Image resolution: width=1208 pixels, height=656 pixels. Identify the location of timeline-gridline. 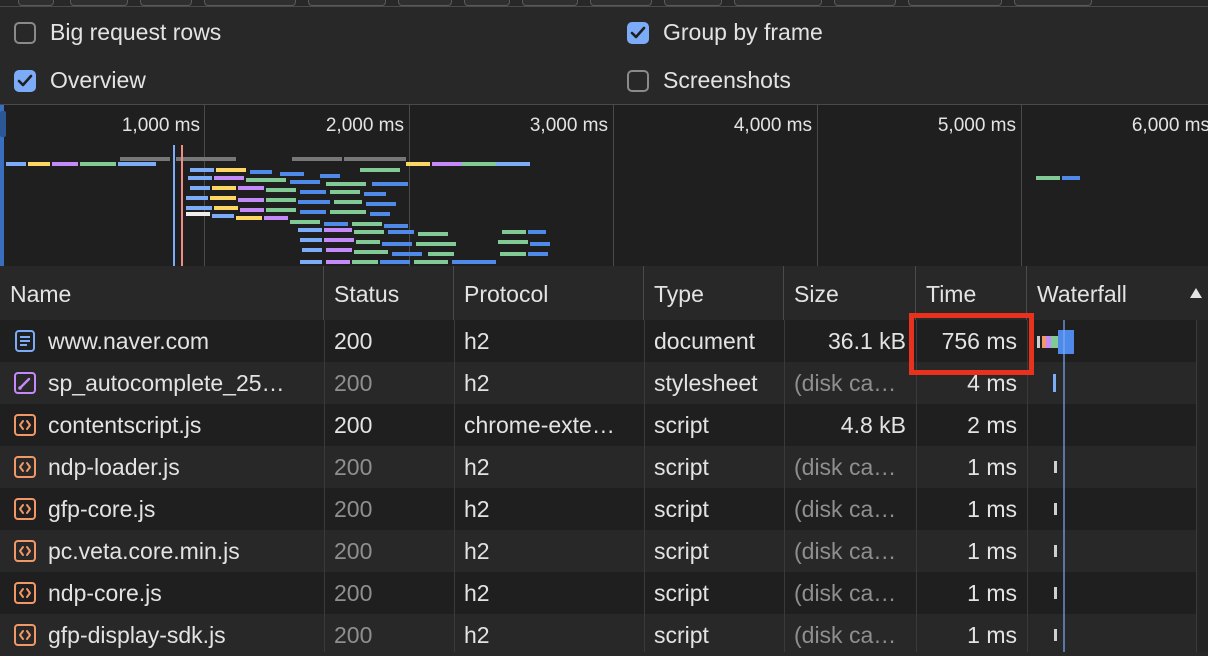
(613, 185).